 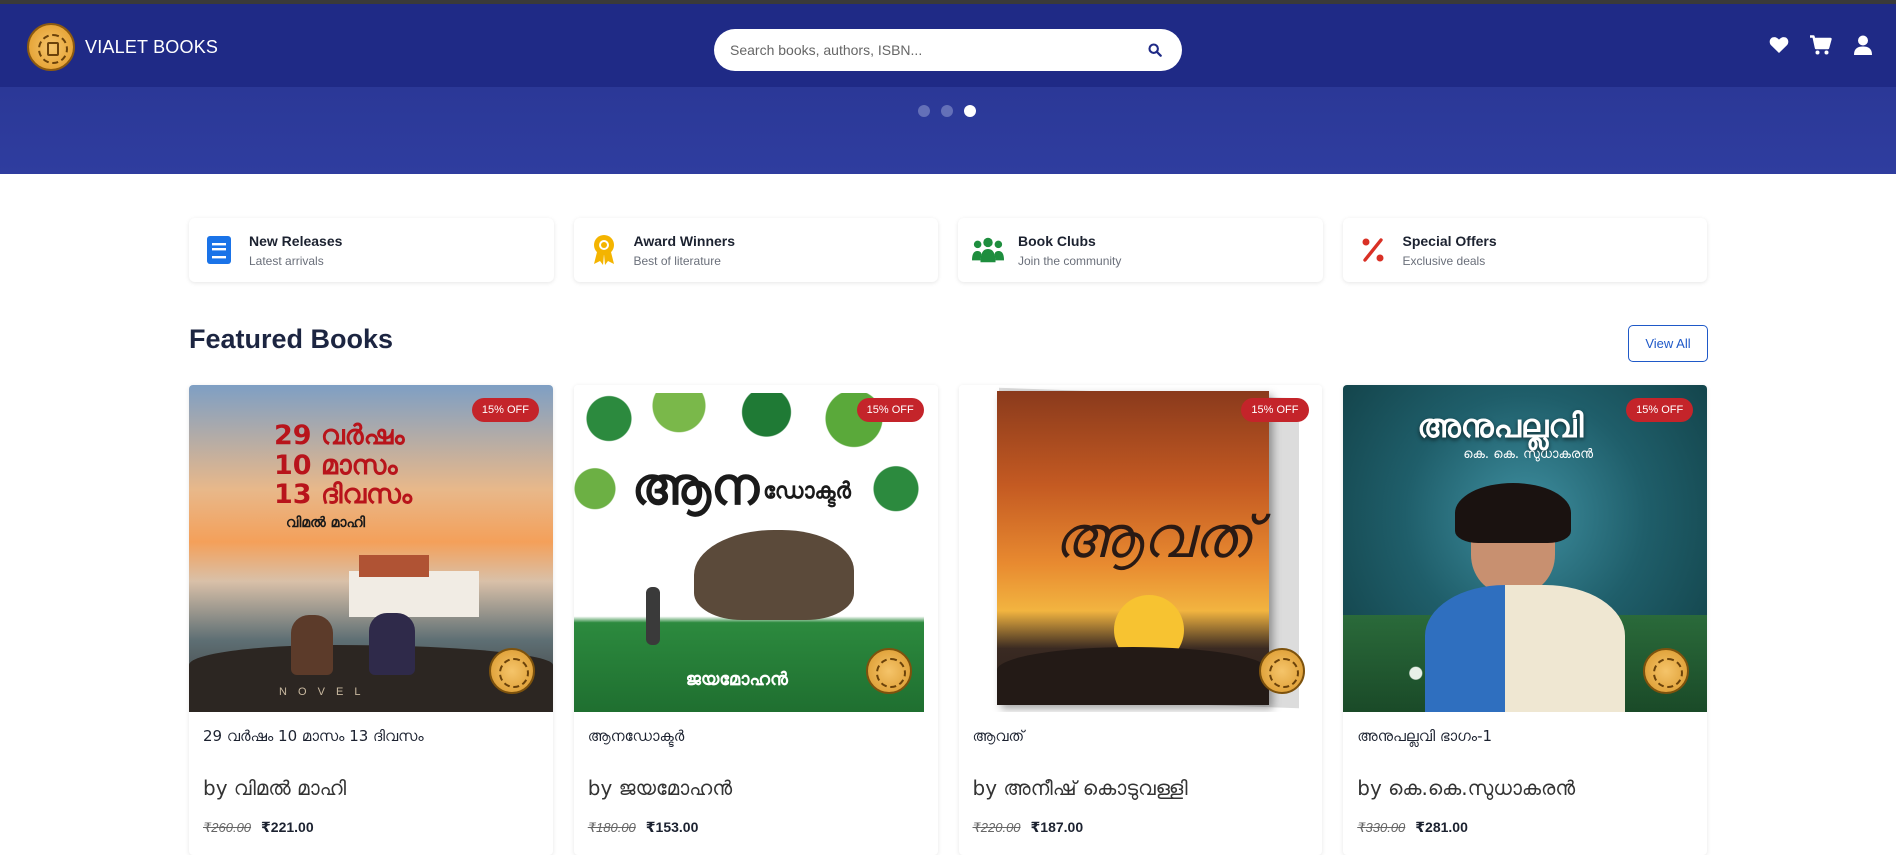 I want to click on user-icon, so click(x=1863, y=45).